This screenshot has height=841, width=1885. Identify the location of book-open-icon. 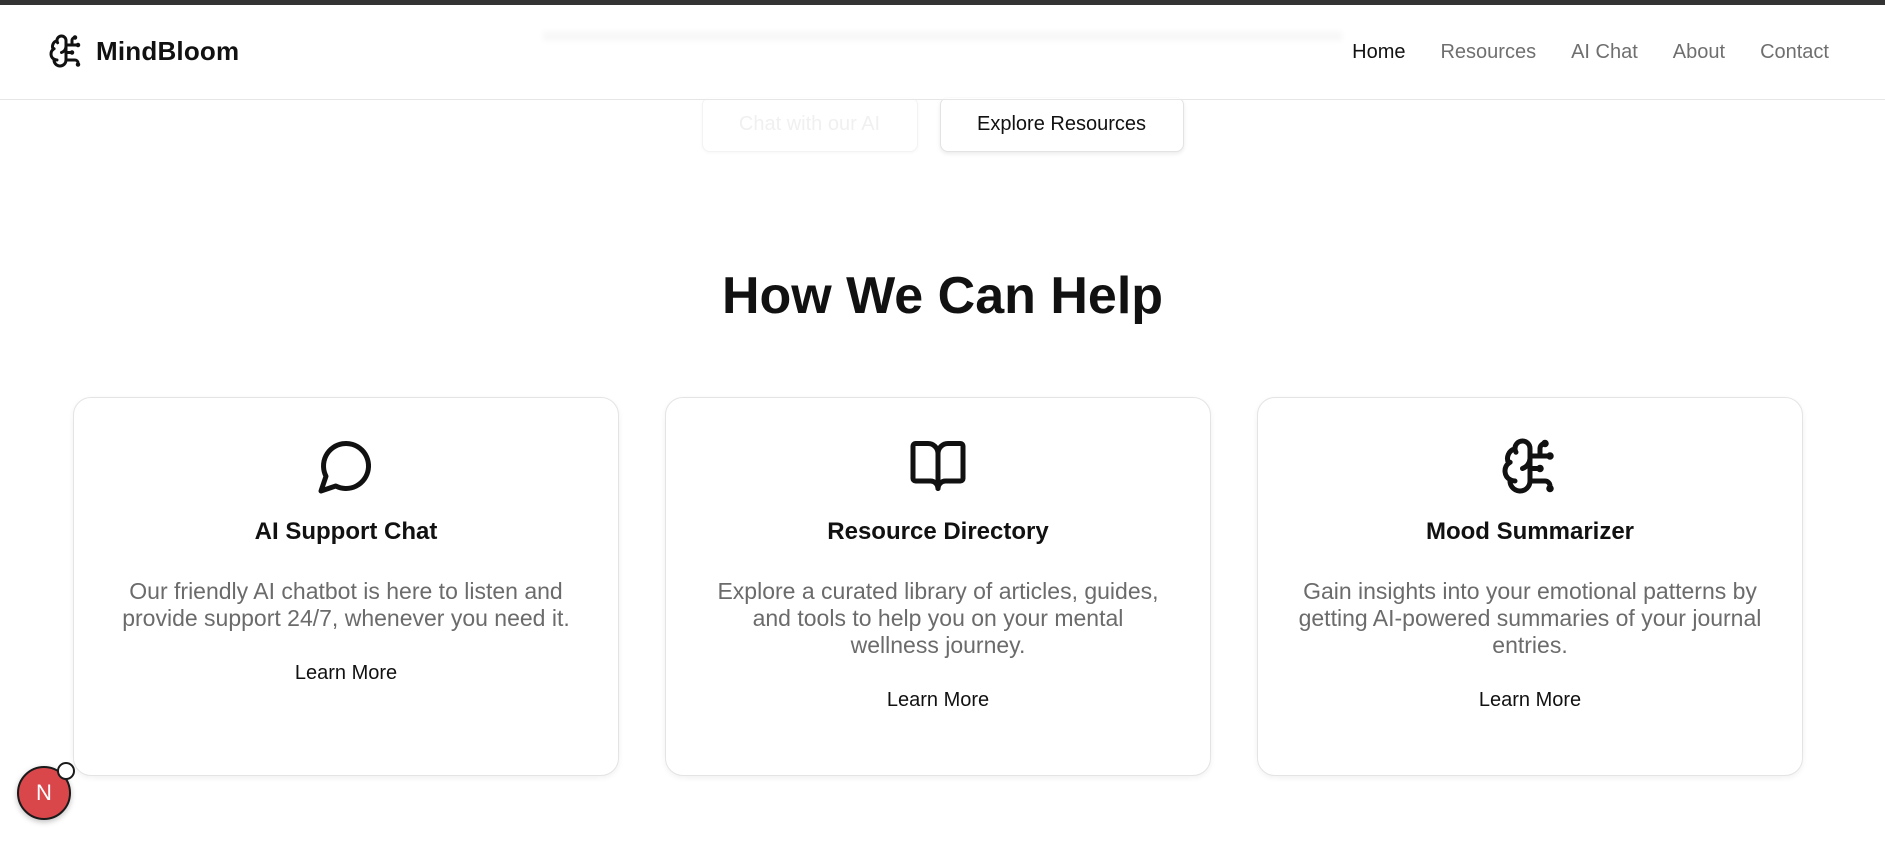
(938, 466).